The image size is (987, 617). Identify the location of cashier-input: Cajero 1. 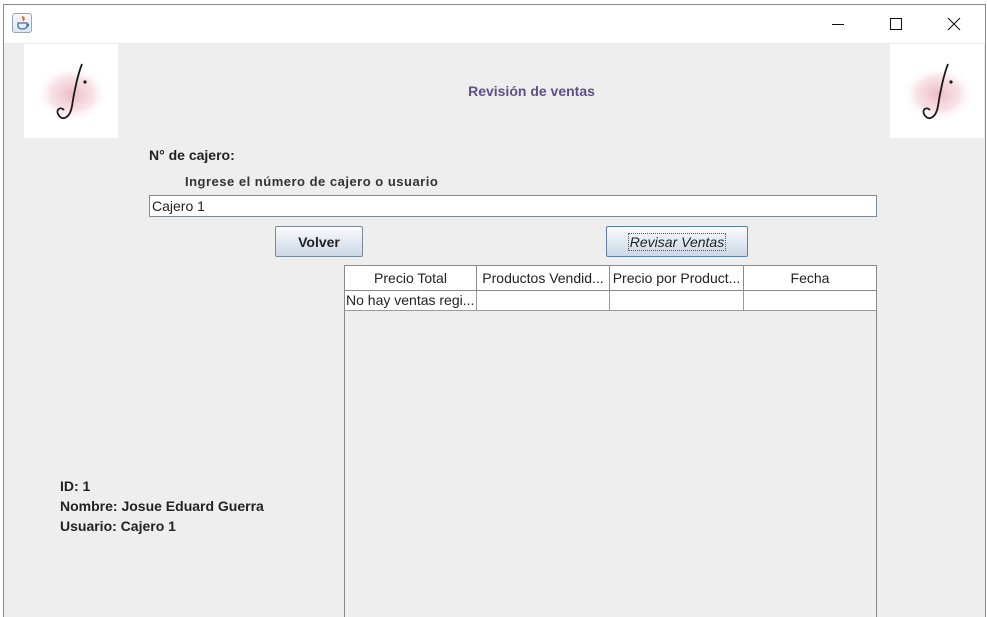
(513, 206).